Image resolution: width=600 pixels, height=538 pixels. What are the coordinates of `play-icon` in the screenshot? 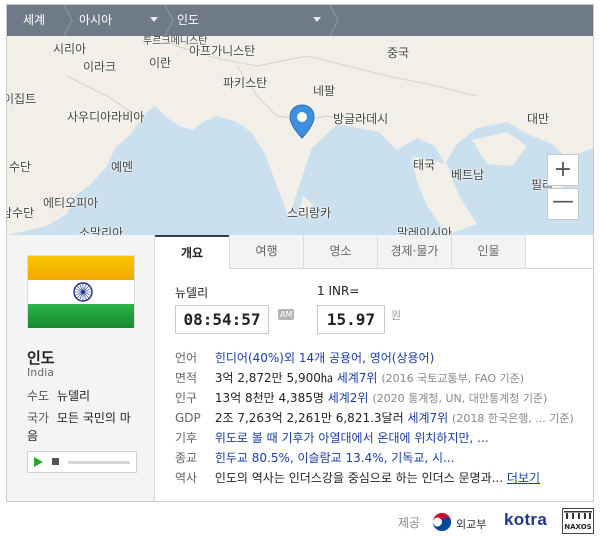 It's located at (38, 462).